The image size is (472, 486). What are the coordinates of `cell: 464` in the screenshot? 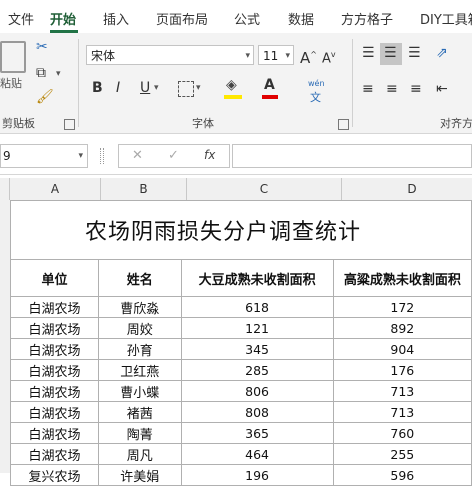 It's located at (257, 454).